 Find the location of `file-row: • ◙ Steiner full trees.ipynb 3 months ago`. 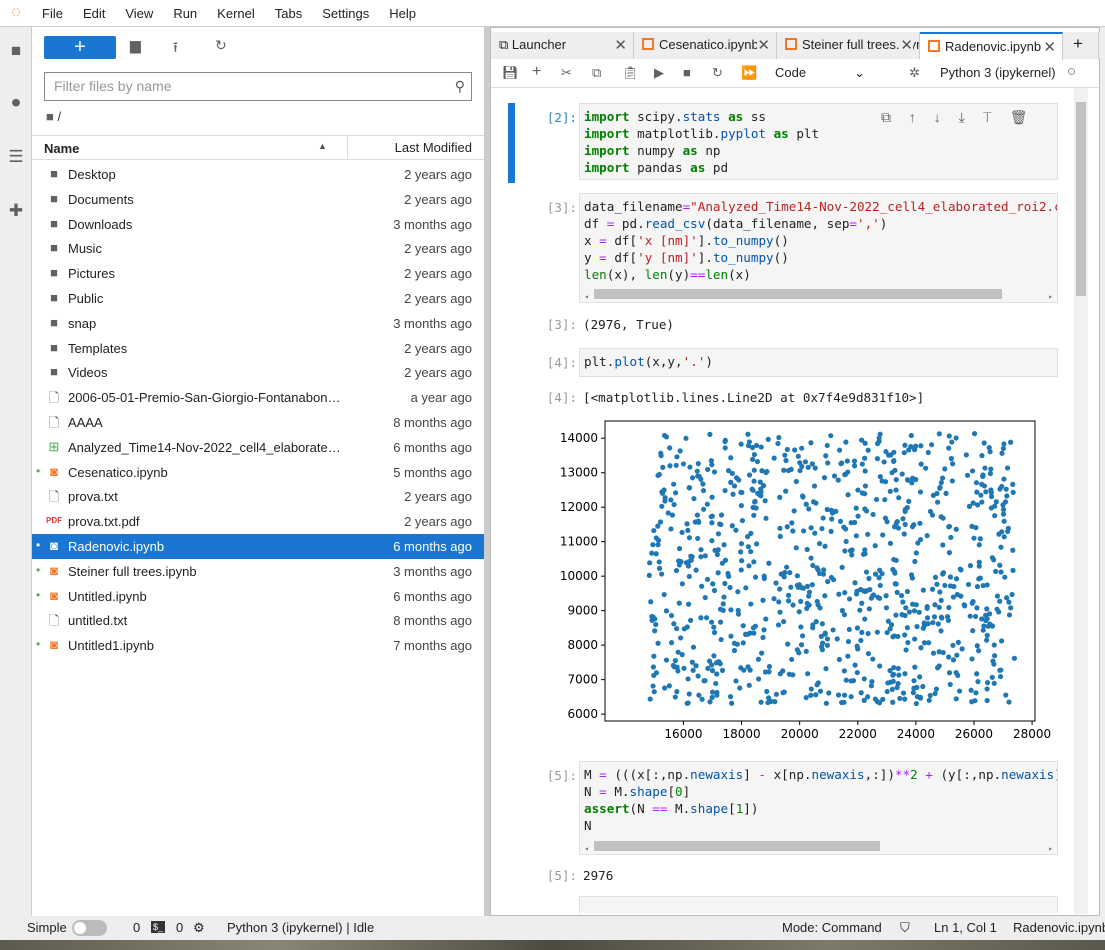

file-row: • ◙ Steiner full trees.ipynb 3 months ago is located at coordinates (258, 571).